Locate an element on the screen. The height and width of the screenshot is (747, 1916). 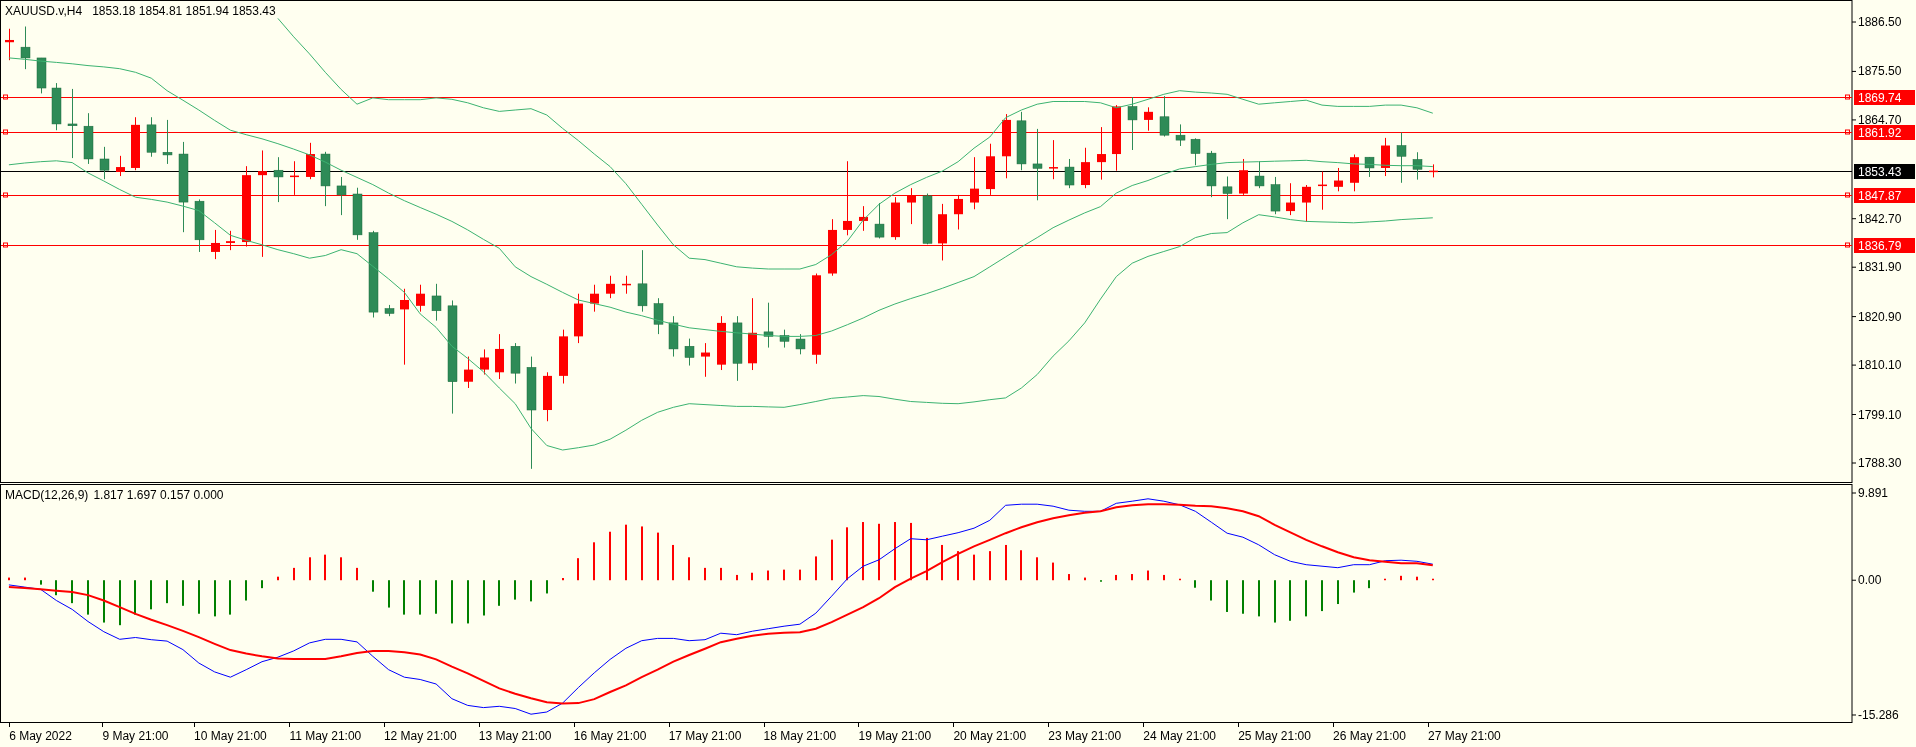
axis-label: 1831.90 is located at coordinates (1880, 267).